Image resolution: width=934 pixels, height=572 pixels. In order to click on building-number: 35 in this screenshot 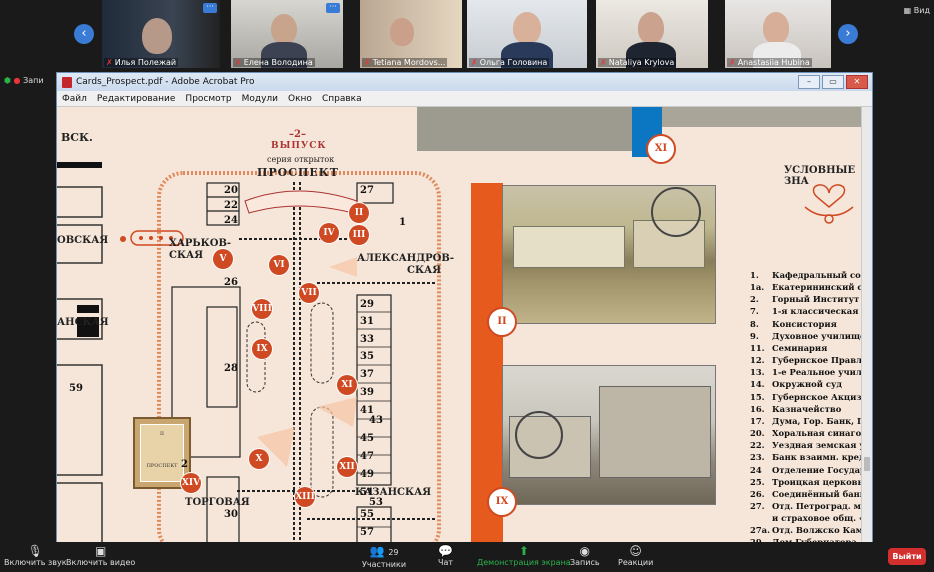, I will do `click(367, 356)`.